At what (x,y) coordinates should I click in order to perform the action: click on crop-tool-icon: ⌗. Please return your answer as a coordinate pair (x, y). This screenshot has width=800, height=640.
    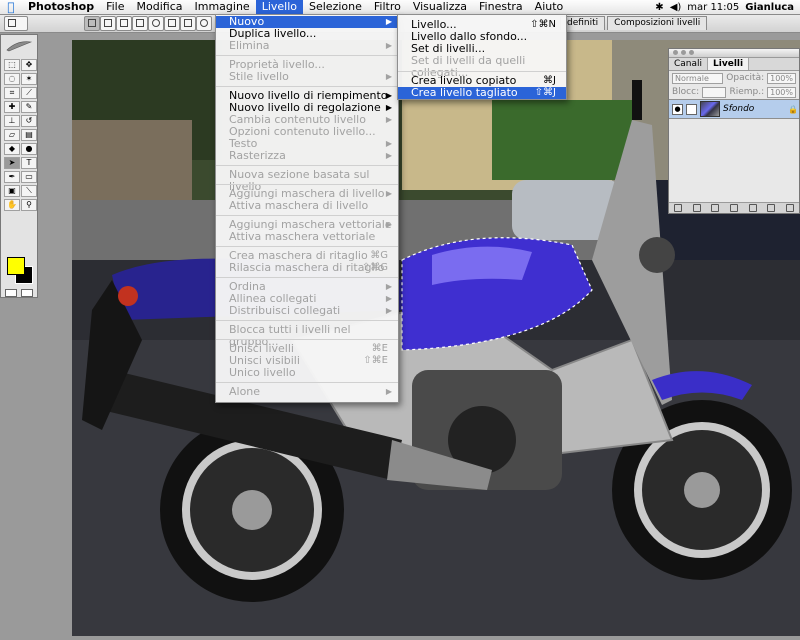
    Looking at the image, I should click on (12, 93).